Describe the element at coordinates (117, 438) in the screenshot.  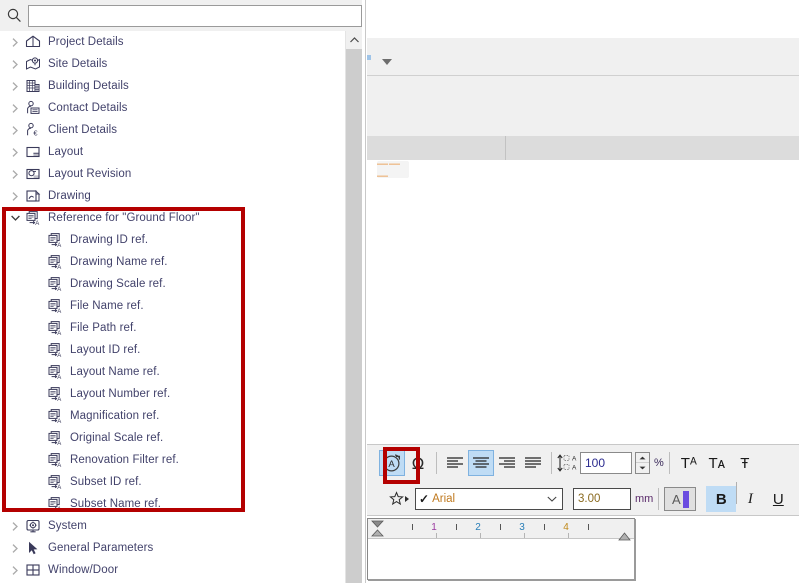
I see `tree-item-label: Original Scale ref.` at that location.